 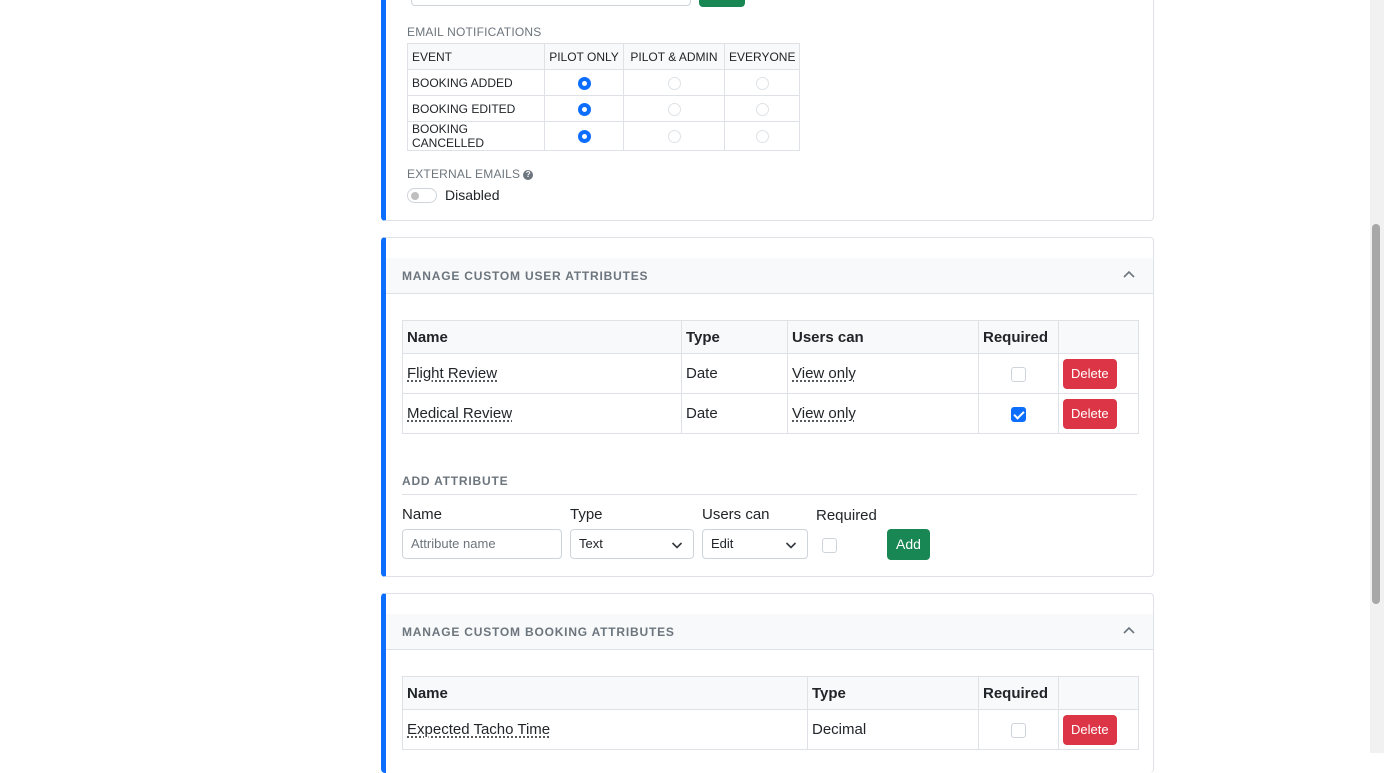 What do you see at coordinates (538, 632) in the screenshot?
I see `card-title: MANAGE CUSTOM BOOKING ATTRIBUTES` at bounding box center [538, 632].